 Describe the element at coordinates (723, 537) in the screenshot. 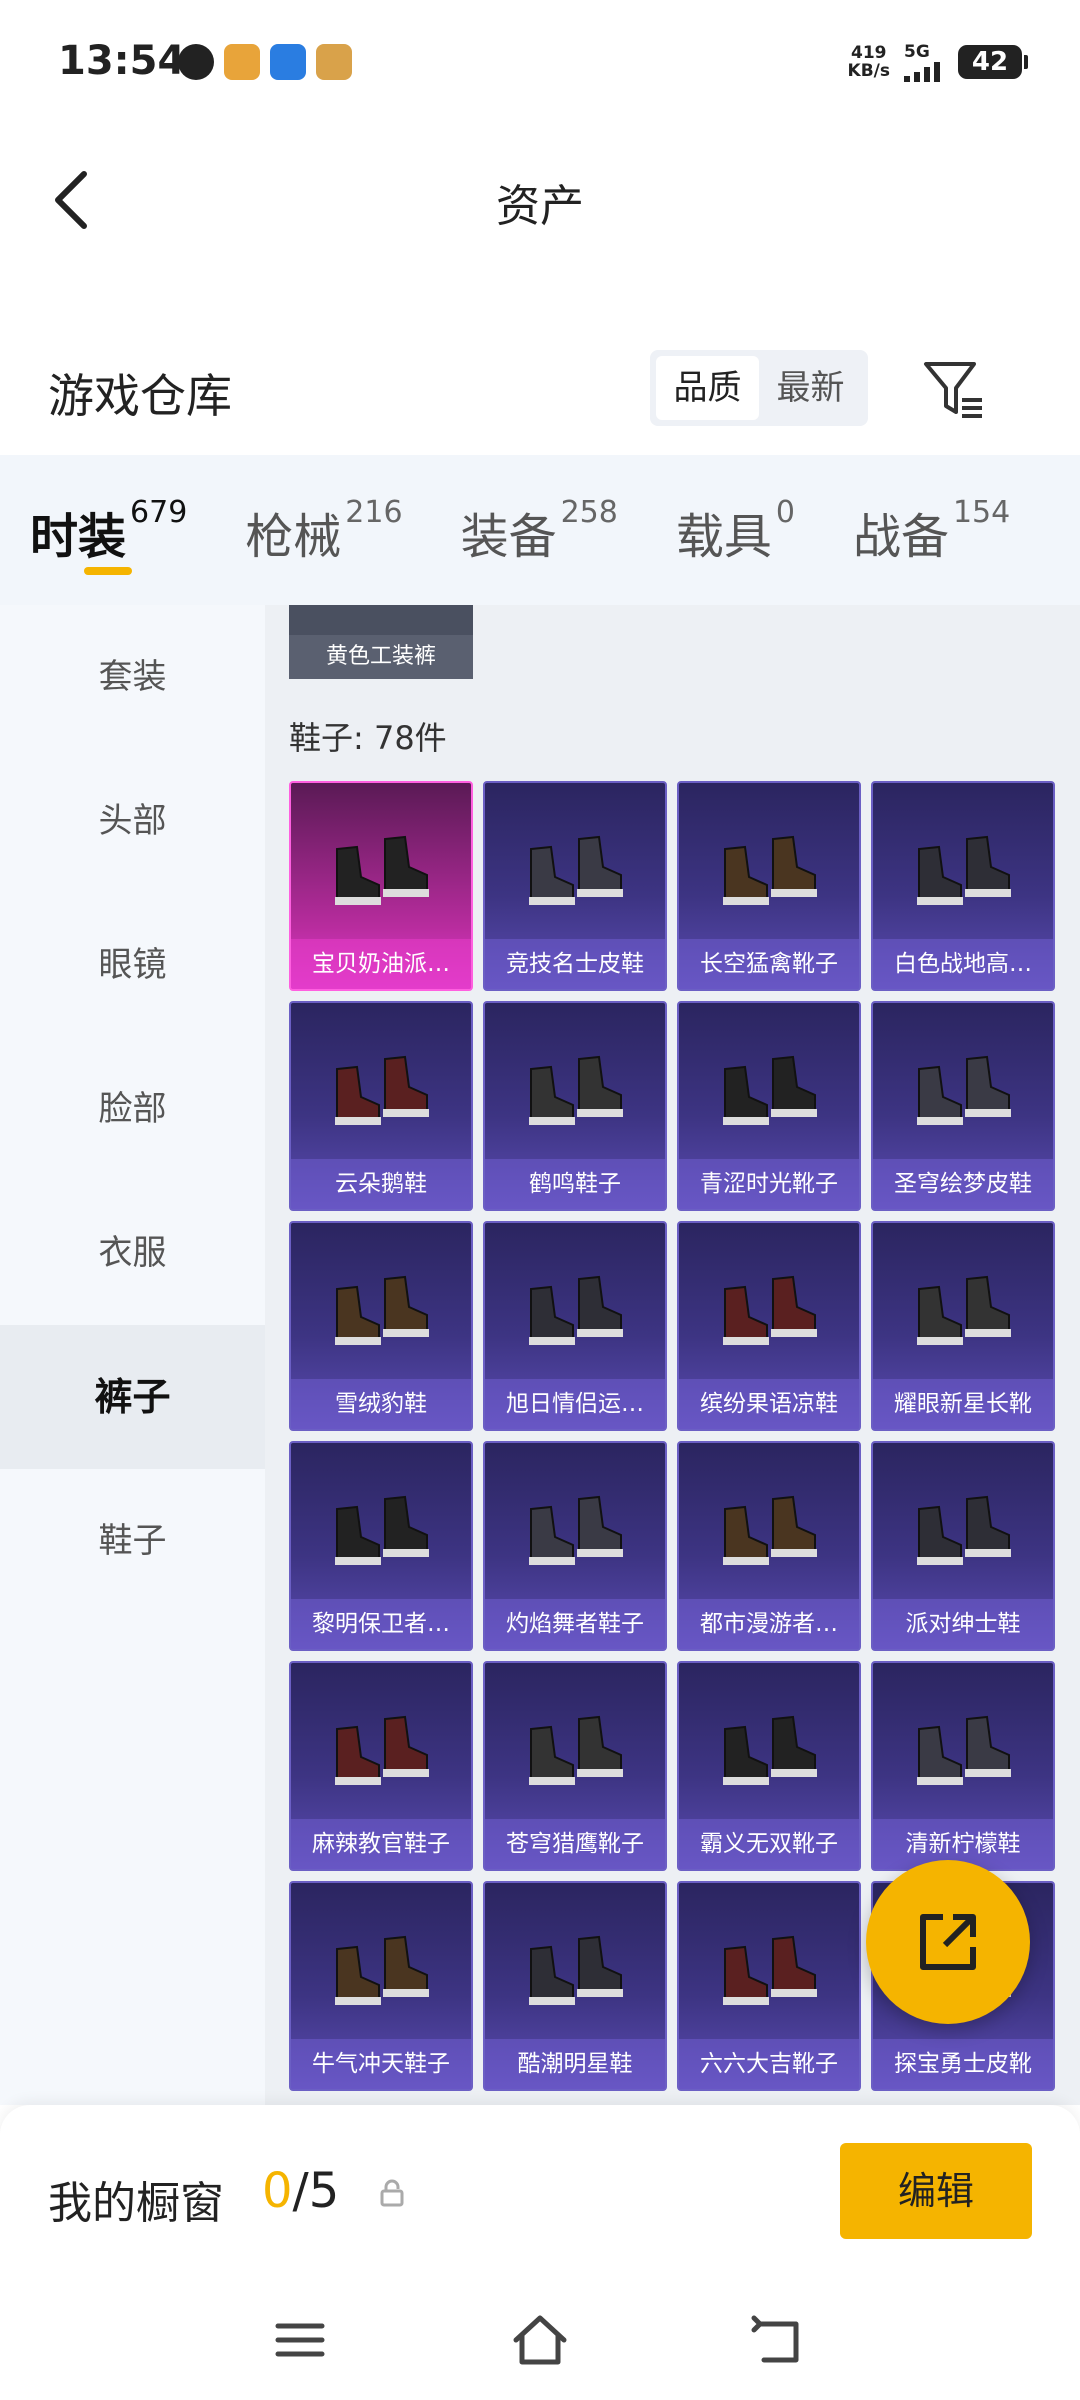

I see `tab-label: 载具` at that location.